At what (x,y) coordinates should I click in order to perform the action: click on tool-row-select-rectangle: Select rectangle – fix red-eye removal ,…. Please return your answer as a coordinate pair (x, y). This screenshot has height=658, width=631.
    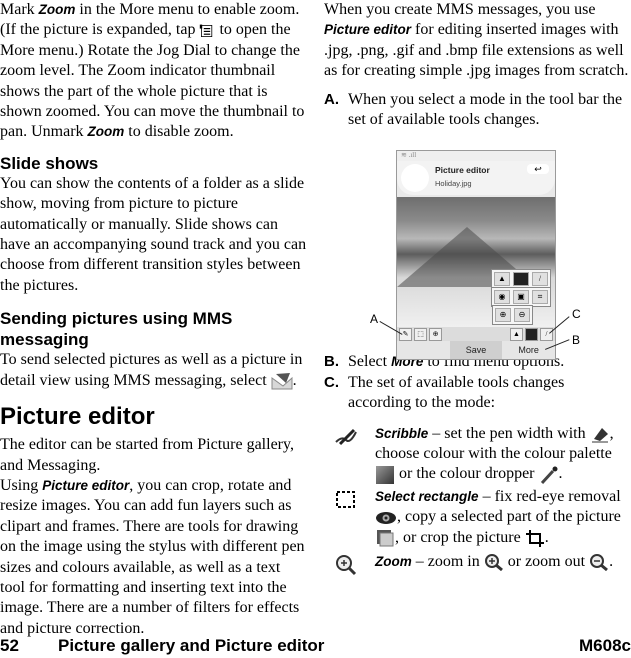
    Looking at the image, I should click on (477, 517).